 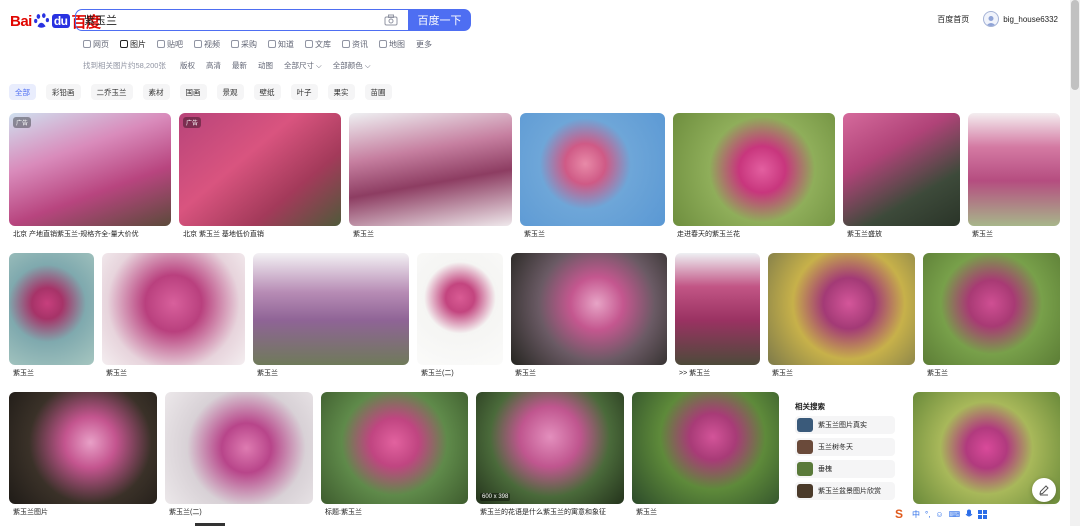 What do you see at coordinates (267, 92) in the screenshot?
I see `chip: 壁纸` at bounding box center [267, 92].